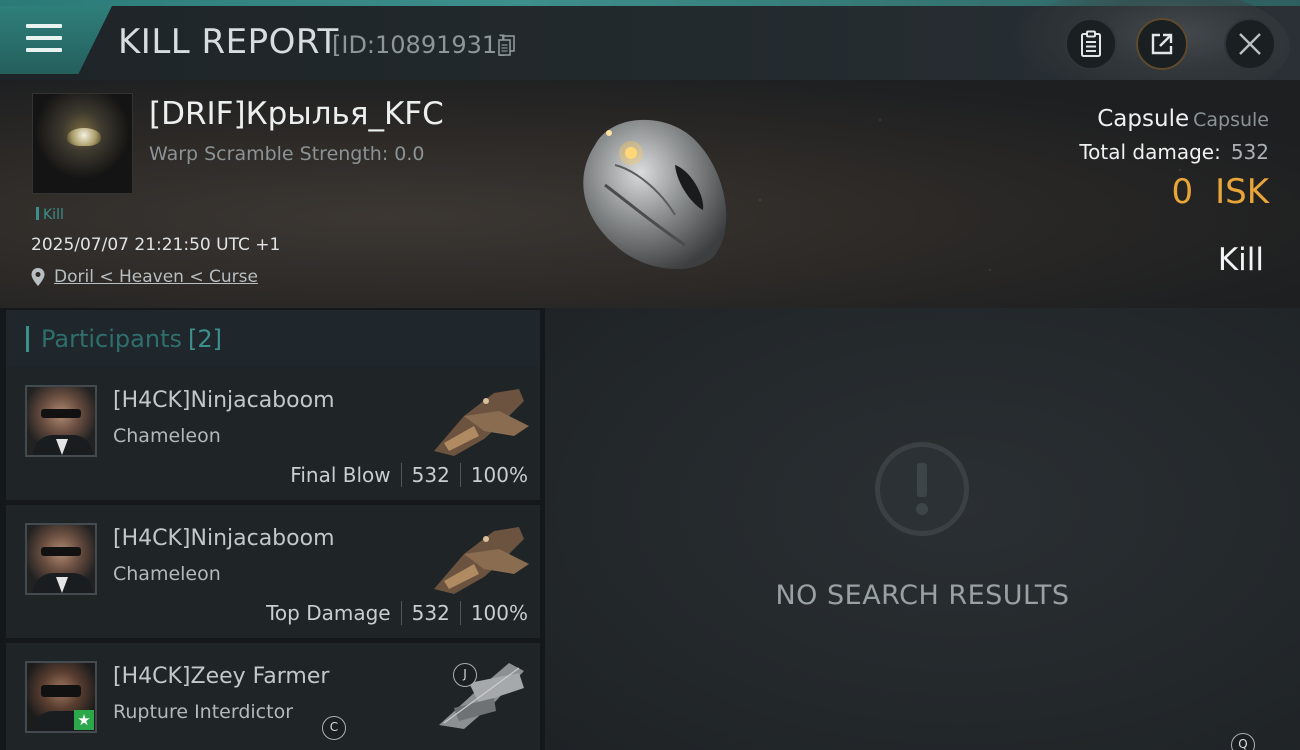 This screenshot has width=1300, height=750. Describe the element at coordinates (84, 137) in the screenshot. I see `helmet-visor` at that location.